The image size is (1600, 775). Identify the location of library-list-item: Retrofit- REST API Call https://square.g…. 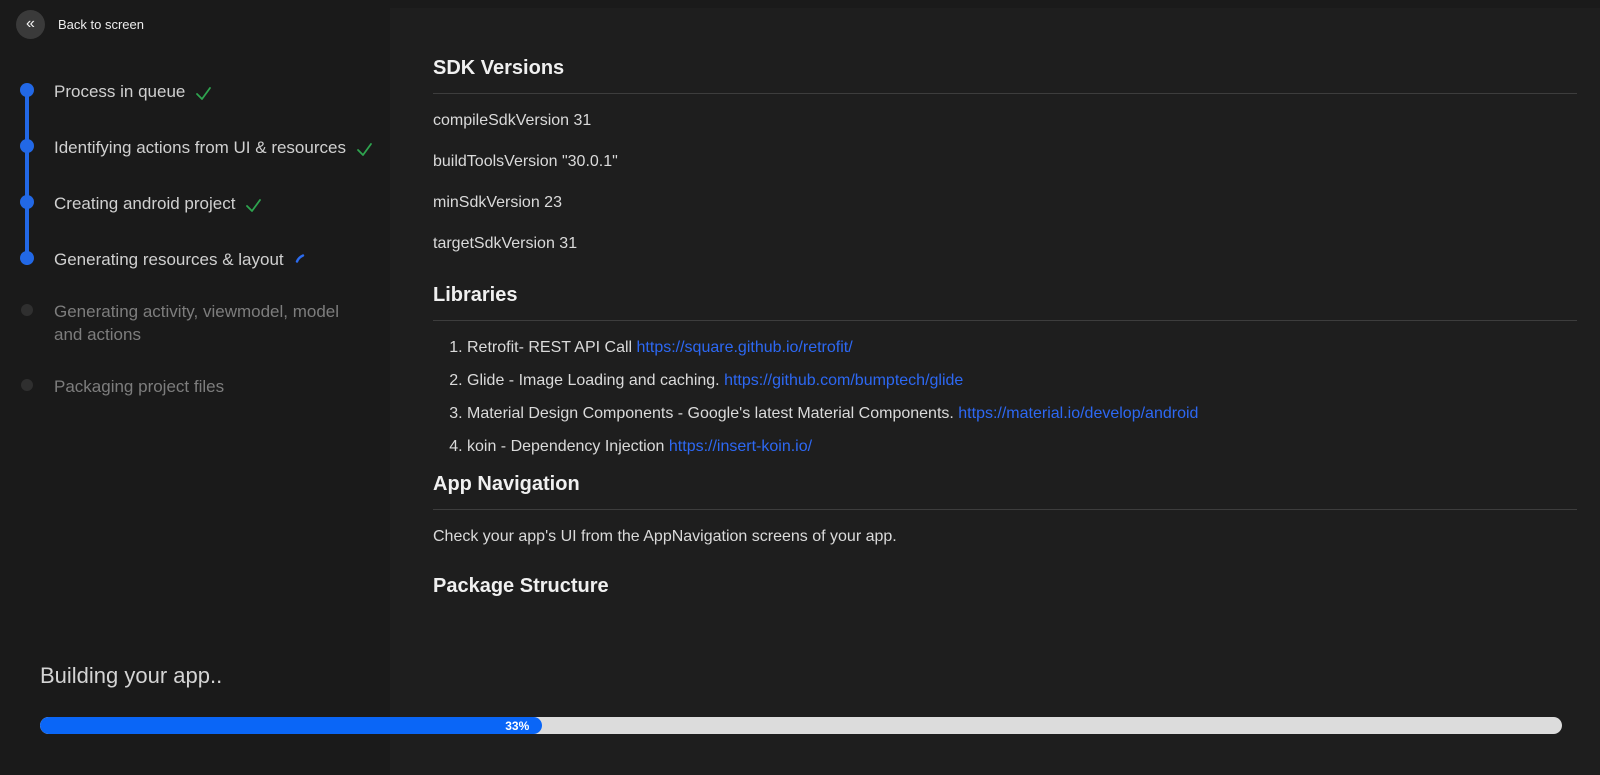
(1022, 348).